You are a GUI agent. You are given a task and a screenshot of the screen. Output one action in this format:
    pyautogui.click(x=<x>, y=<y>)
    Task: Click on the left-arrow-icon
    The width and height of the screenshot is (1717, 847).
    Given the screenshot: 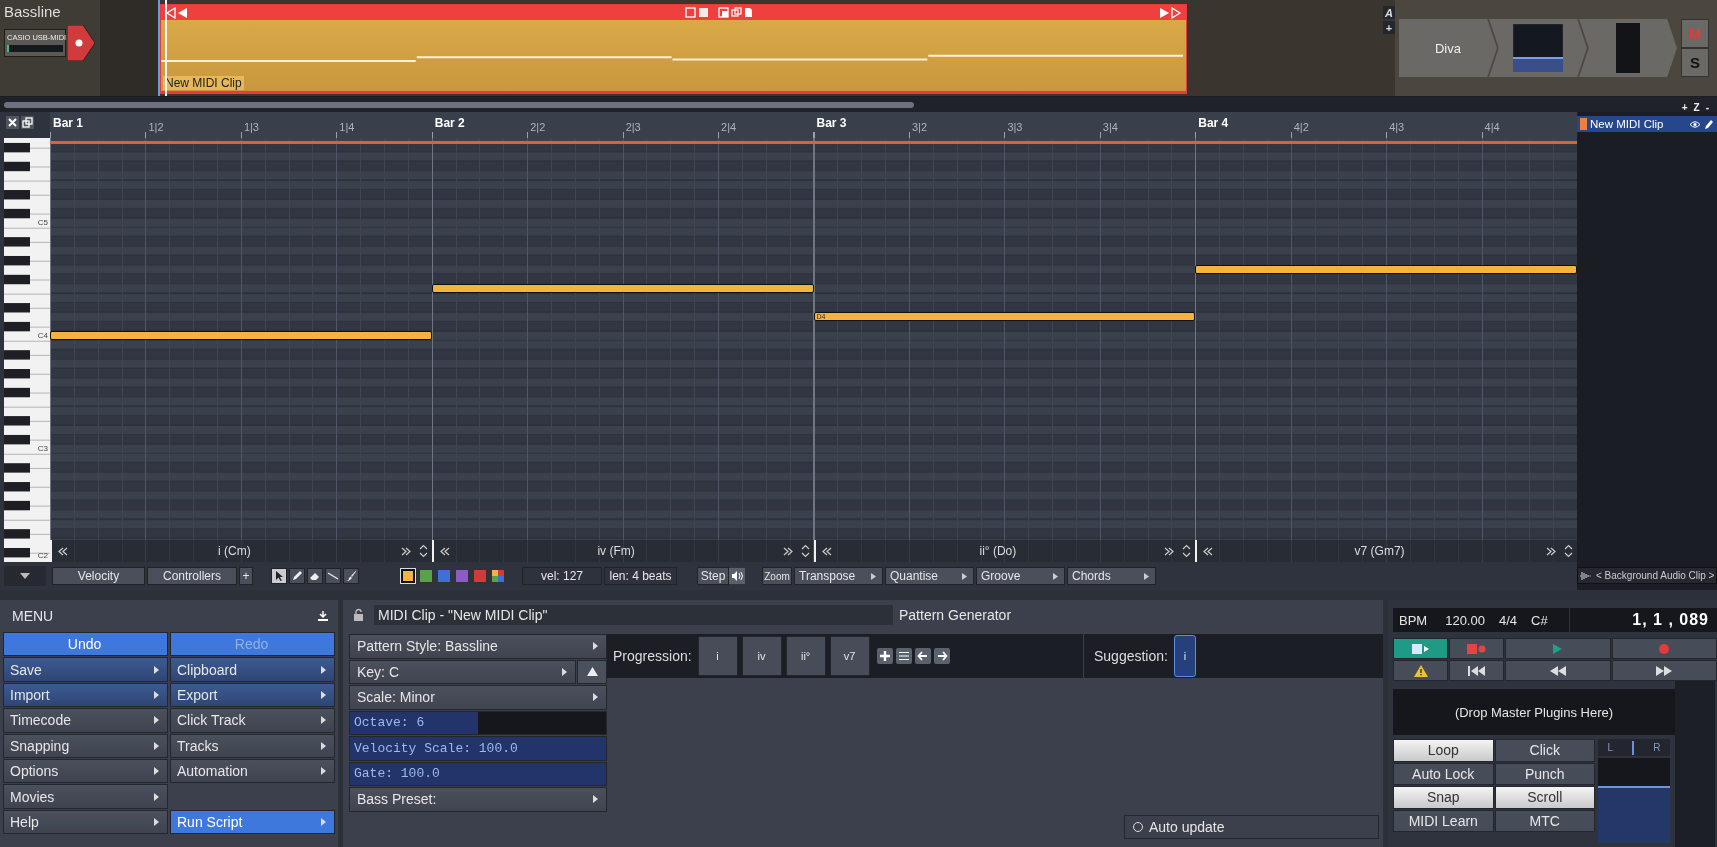 What is the action you would take?
    pyautogui.click(x=922, y=656)
    